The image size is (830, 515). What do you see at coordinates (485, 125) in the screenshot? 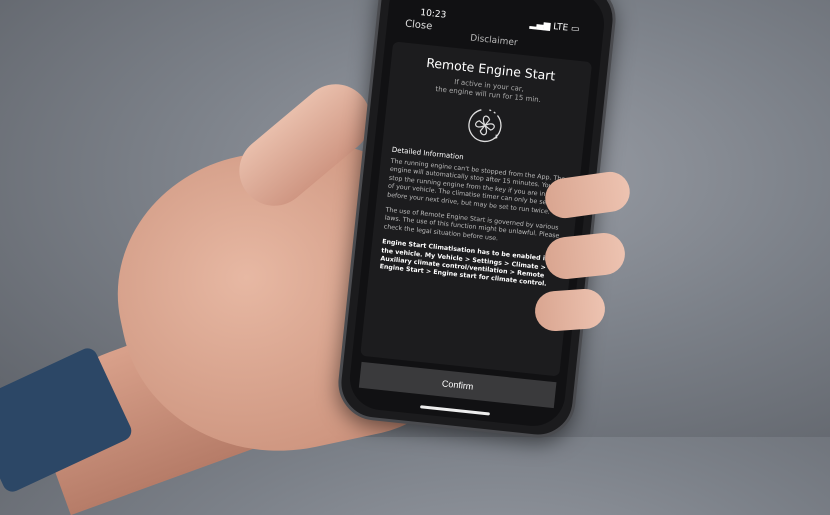
I see `fan-rotate-icon` at bounding box center [485, 125].